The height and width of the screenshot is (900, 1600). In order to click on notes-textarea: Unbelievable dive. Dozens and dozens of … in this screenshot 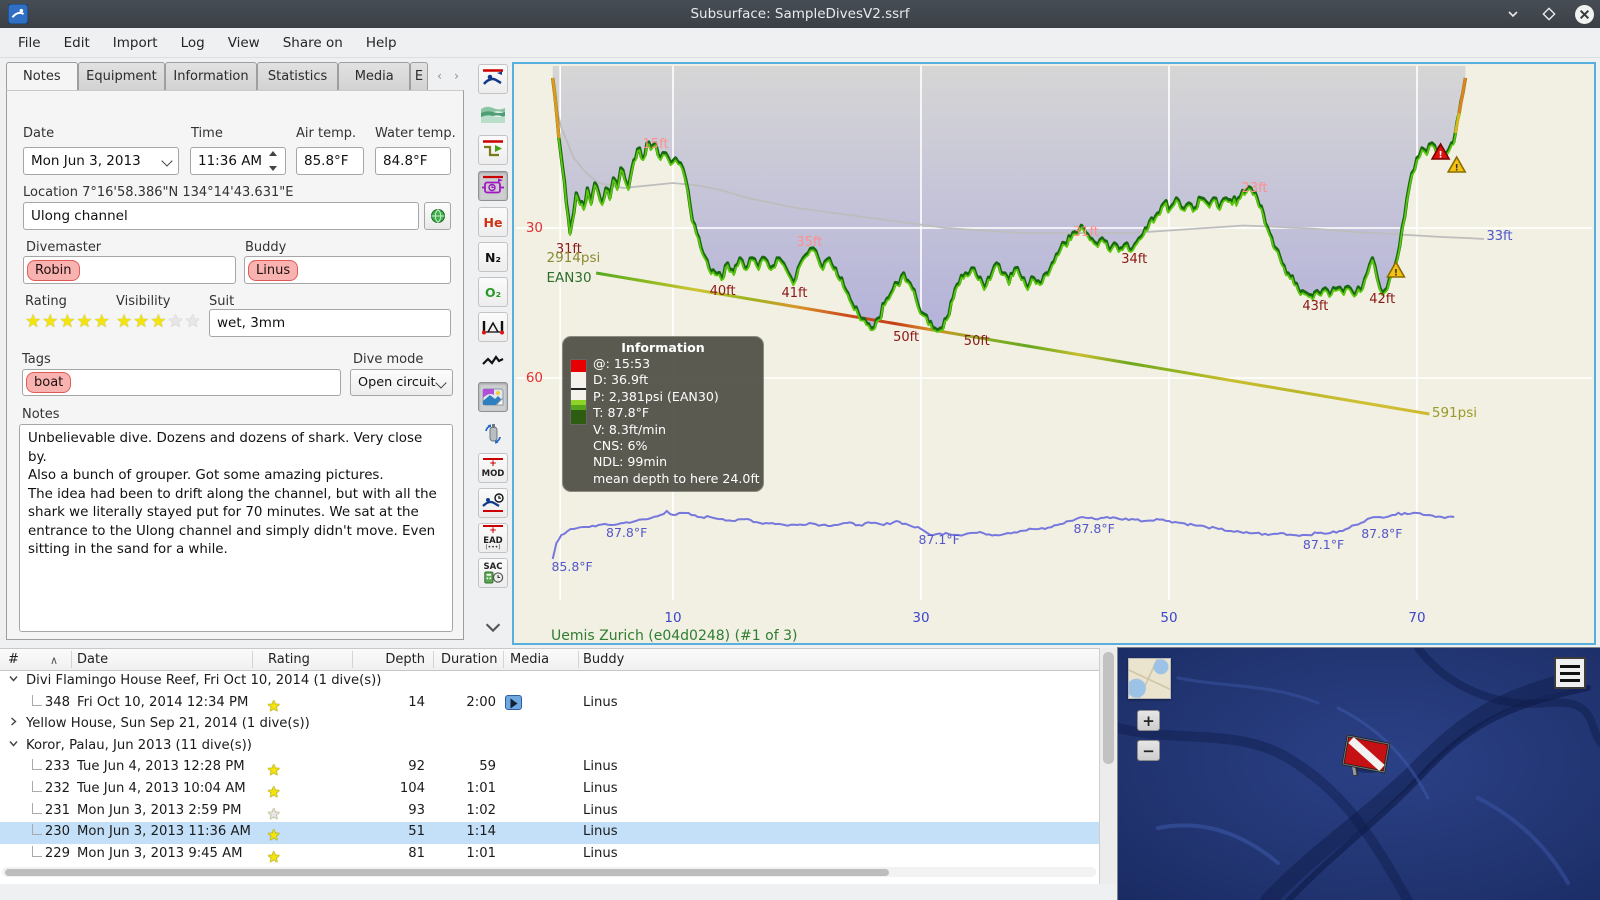, I will do `click(236, 528)`.